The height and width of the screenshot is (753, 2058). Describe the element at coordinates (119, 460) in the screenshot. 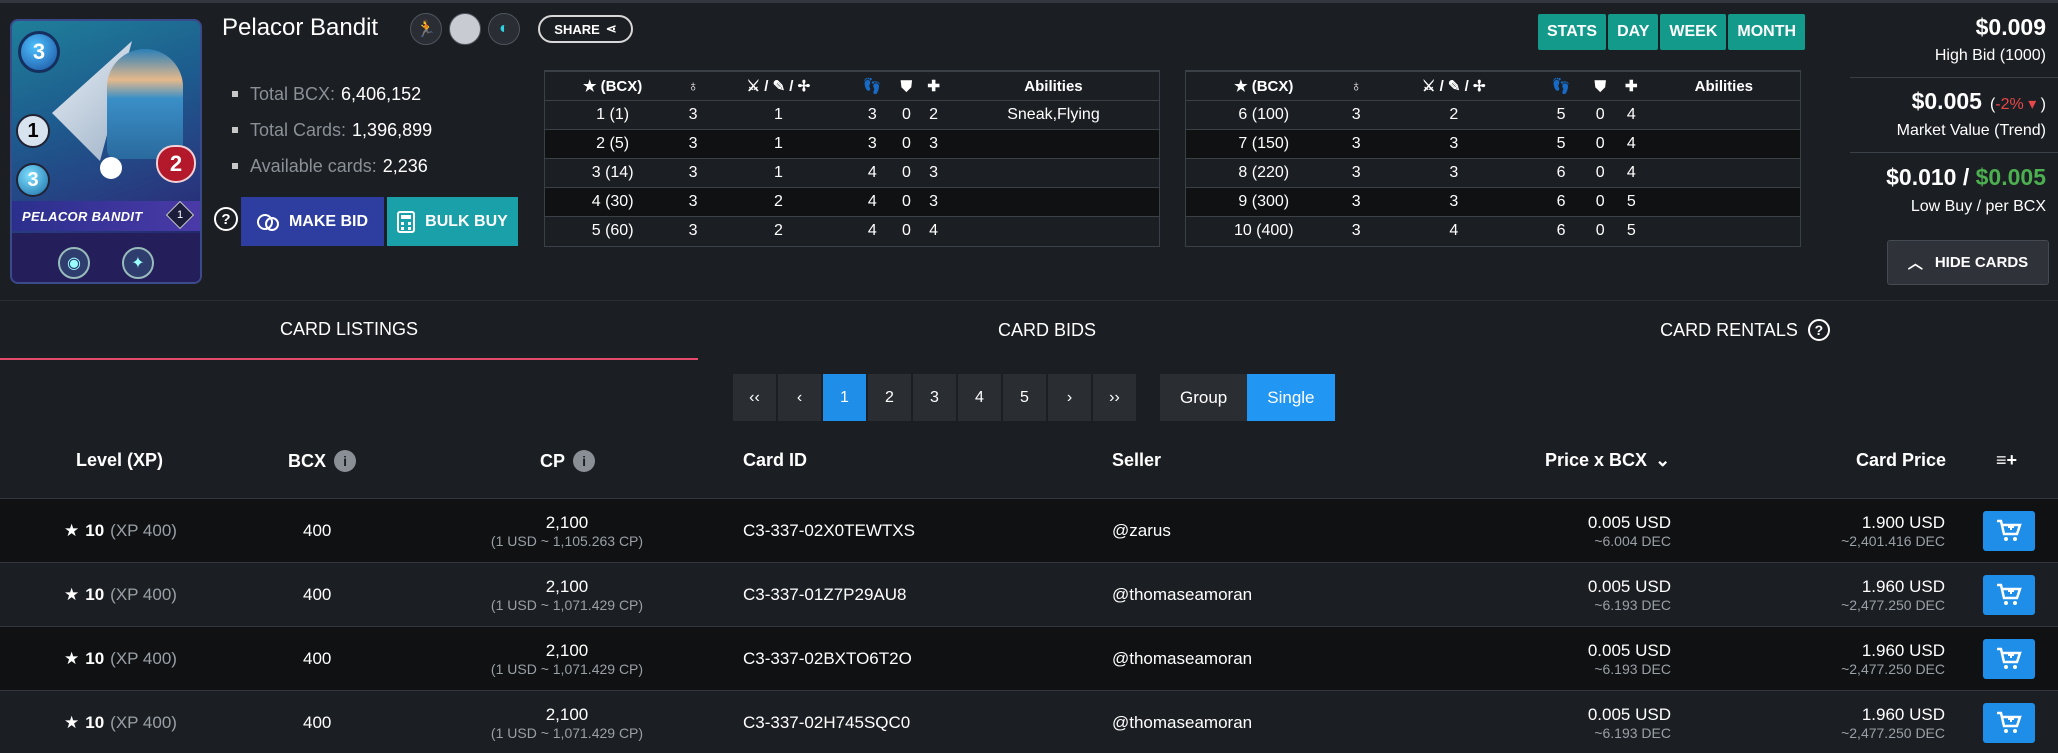

I see `level-header: Level (XP)` at that location.